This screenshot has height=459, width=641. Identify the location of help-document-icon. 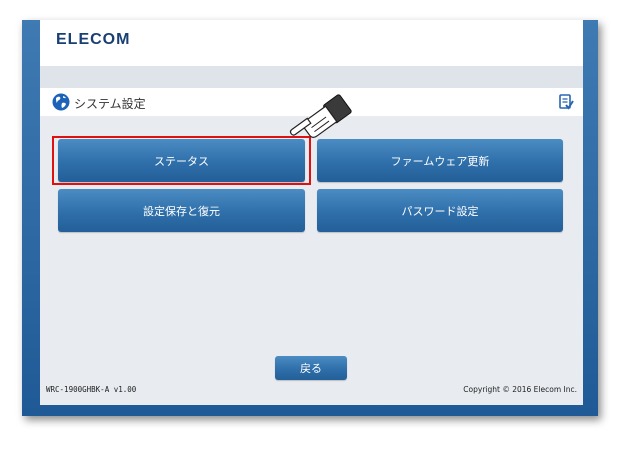
(566, 102).